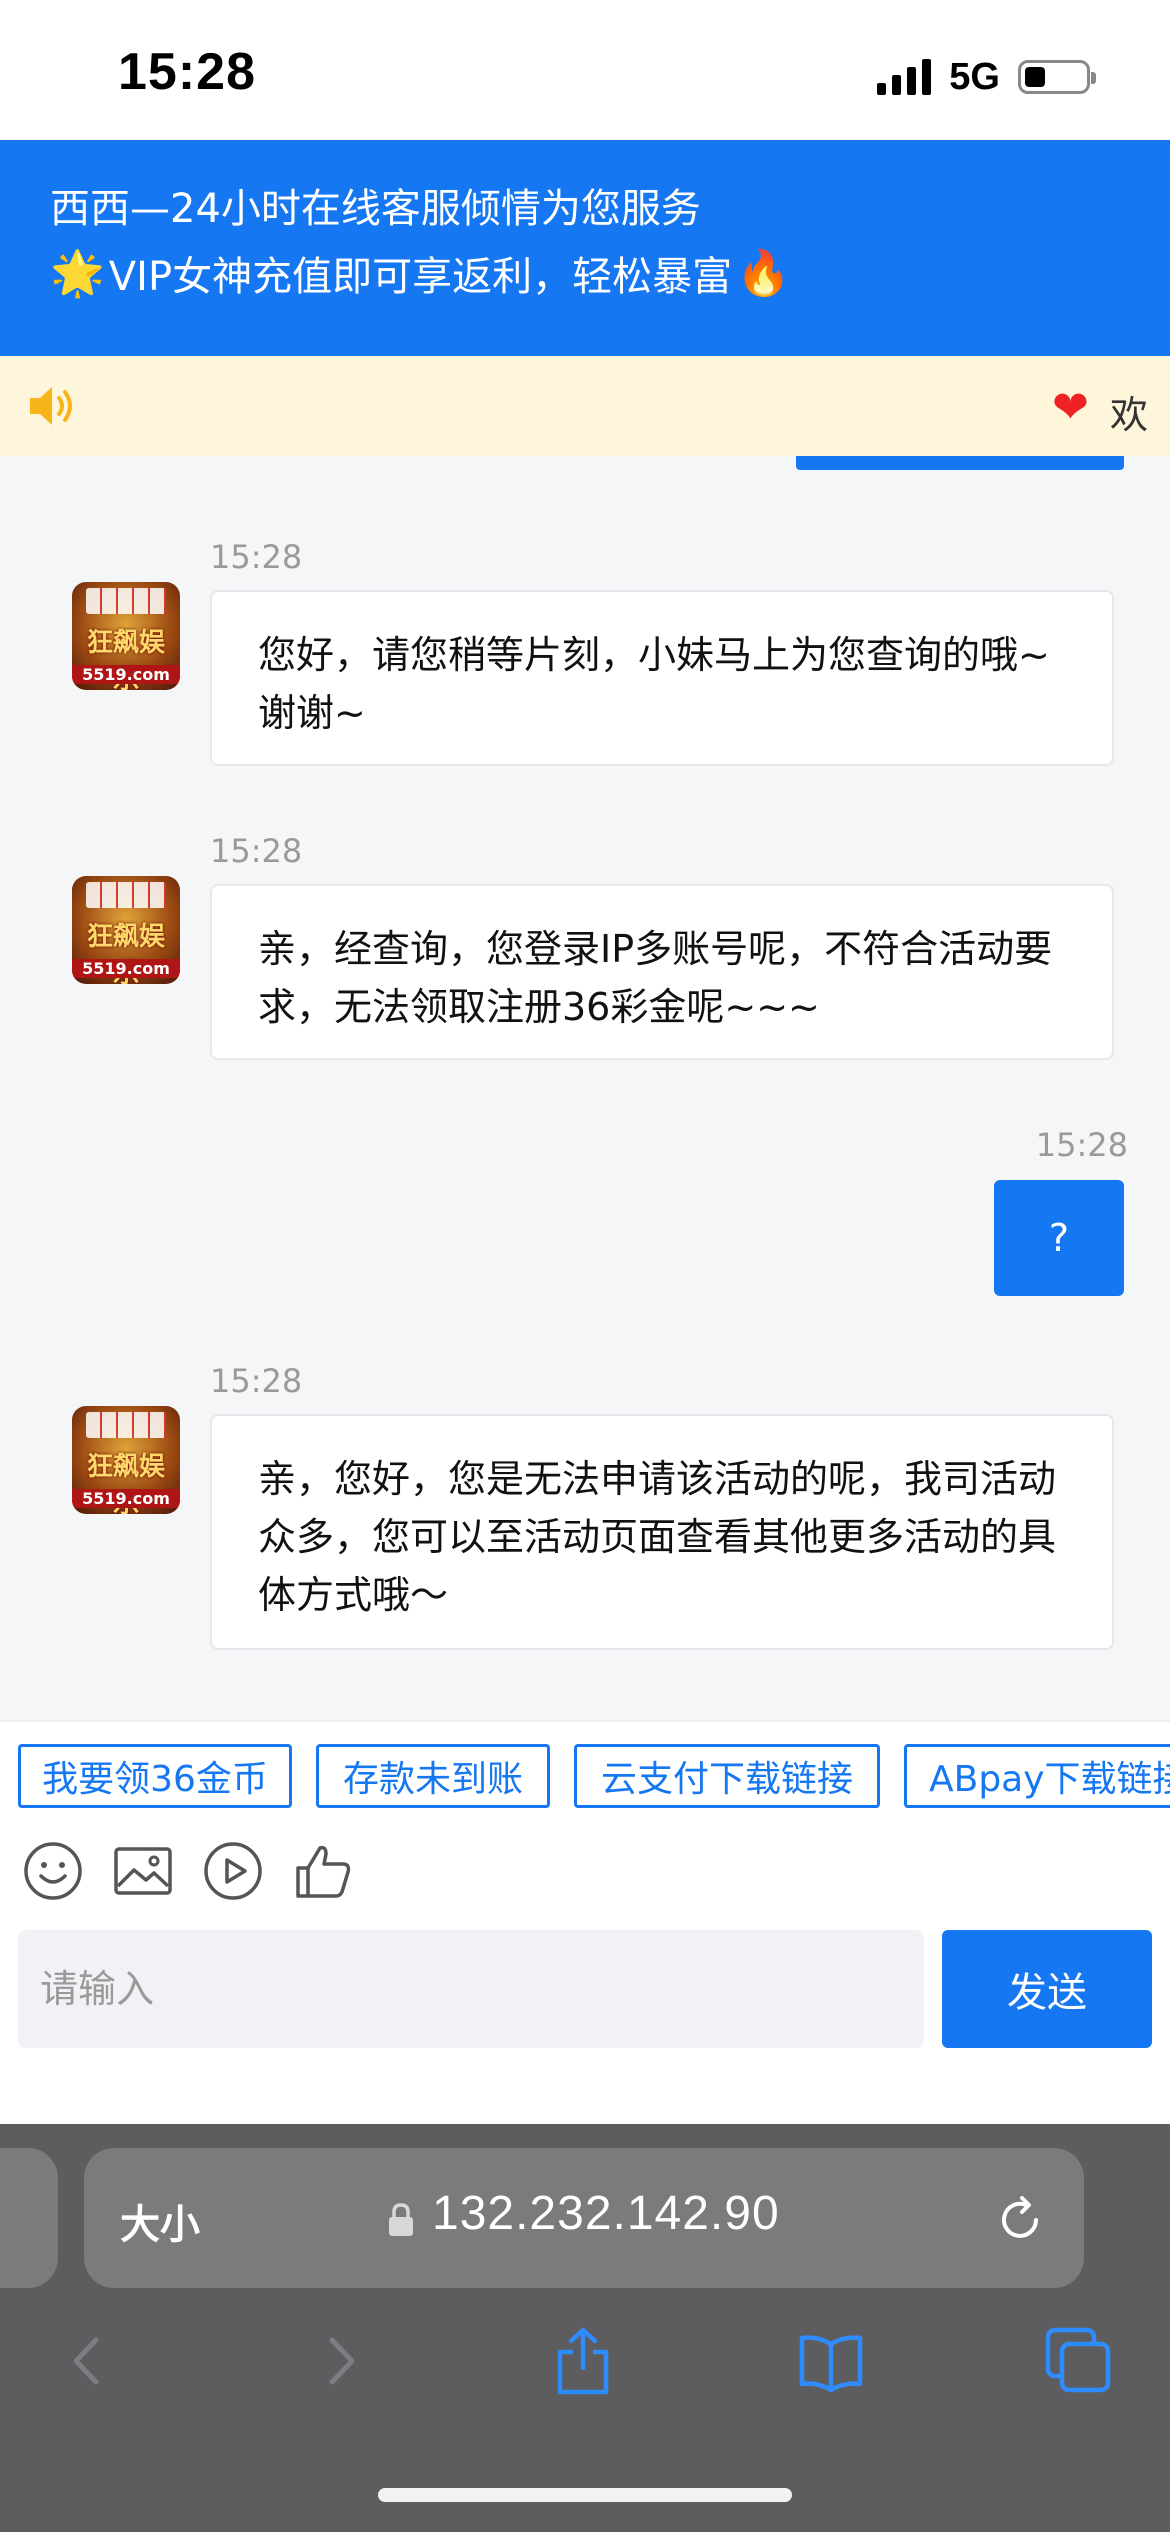 Image resolution: width=1170 pixels, height=2532 pixels. I want to click on message-input, so click(471, 1989).